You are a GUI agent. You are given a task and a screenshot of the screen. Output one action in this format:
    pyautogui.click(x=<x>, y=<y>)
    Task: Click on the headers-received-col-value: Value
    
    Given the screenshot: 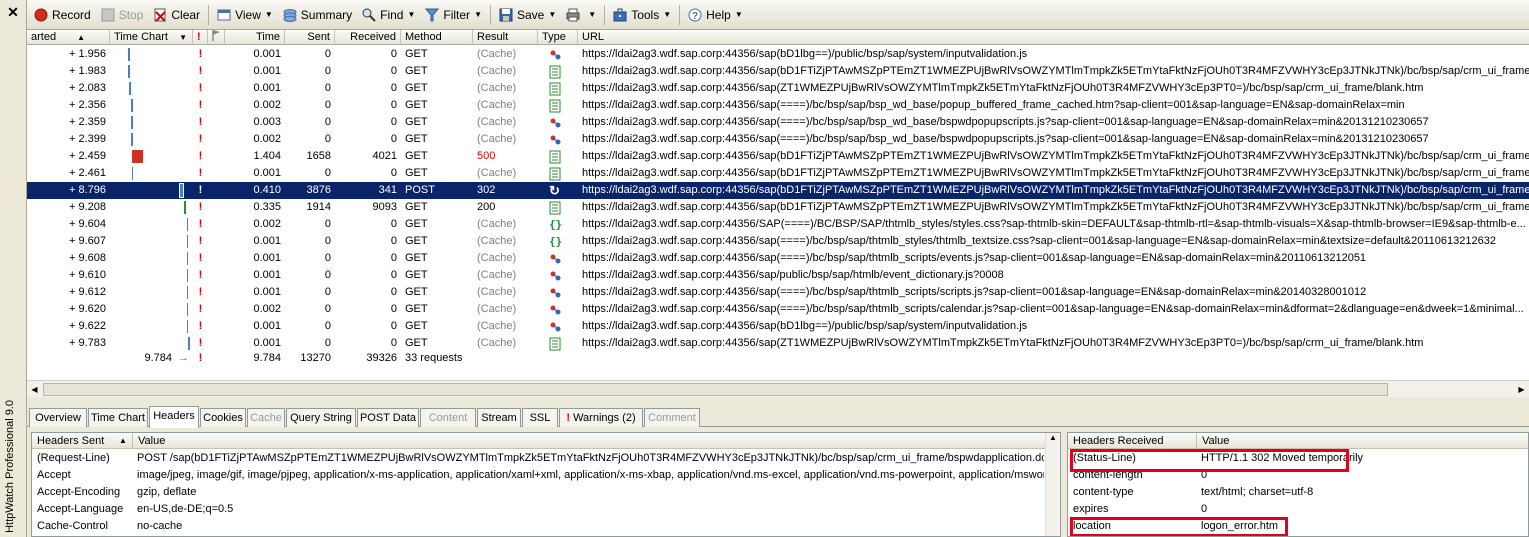 What is the action you would take?
    pyautogui.click(x=1346, y=441)
    